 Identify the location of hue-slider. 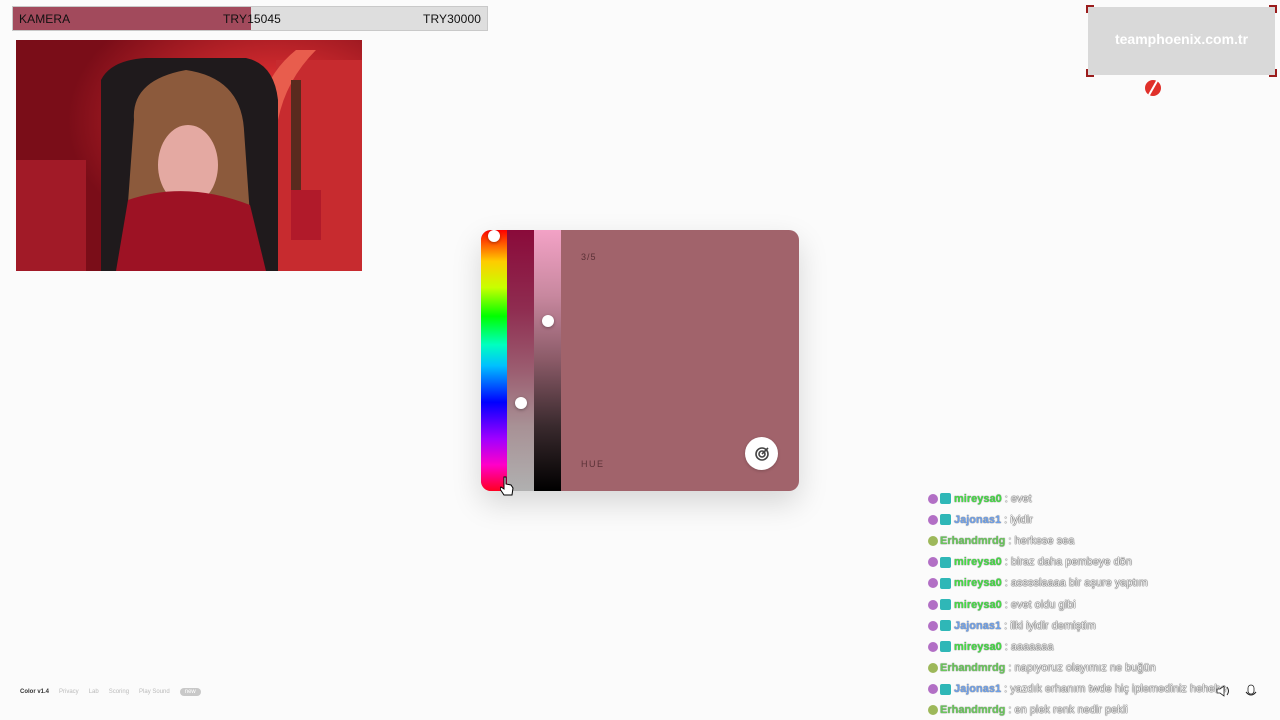
(494, 360).